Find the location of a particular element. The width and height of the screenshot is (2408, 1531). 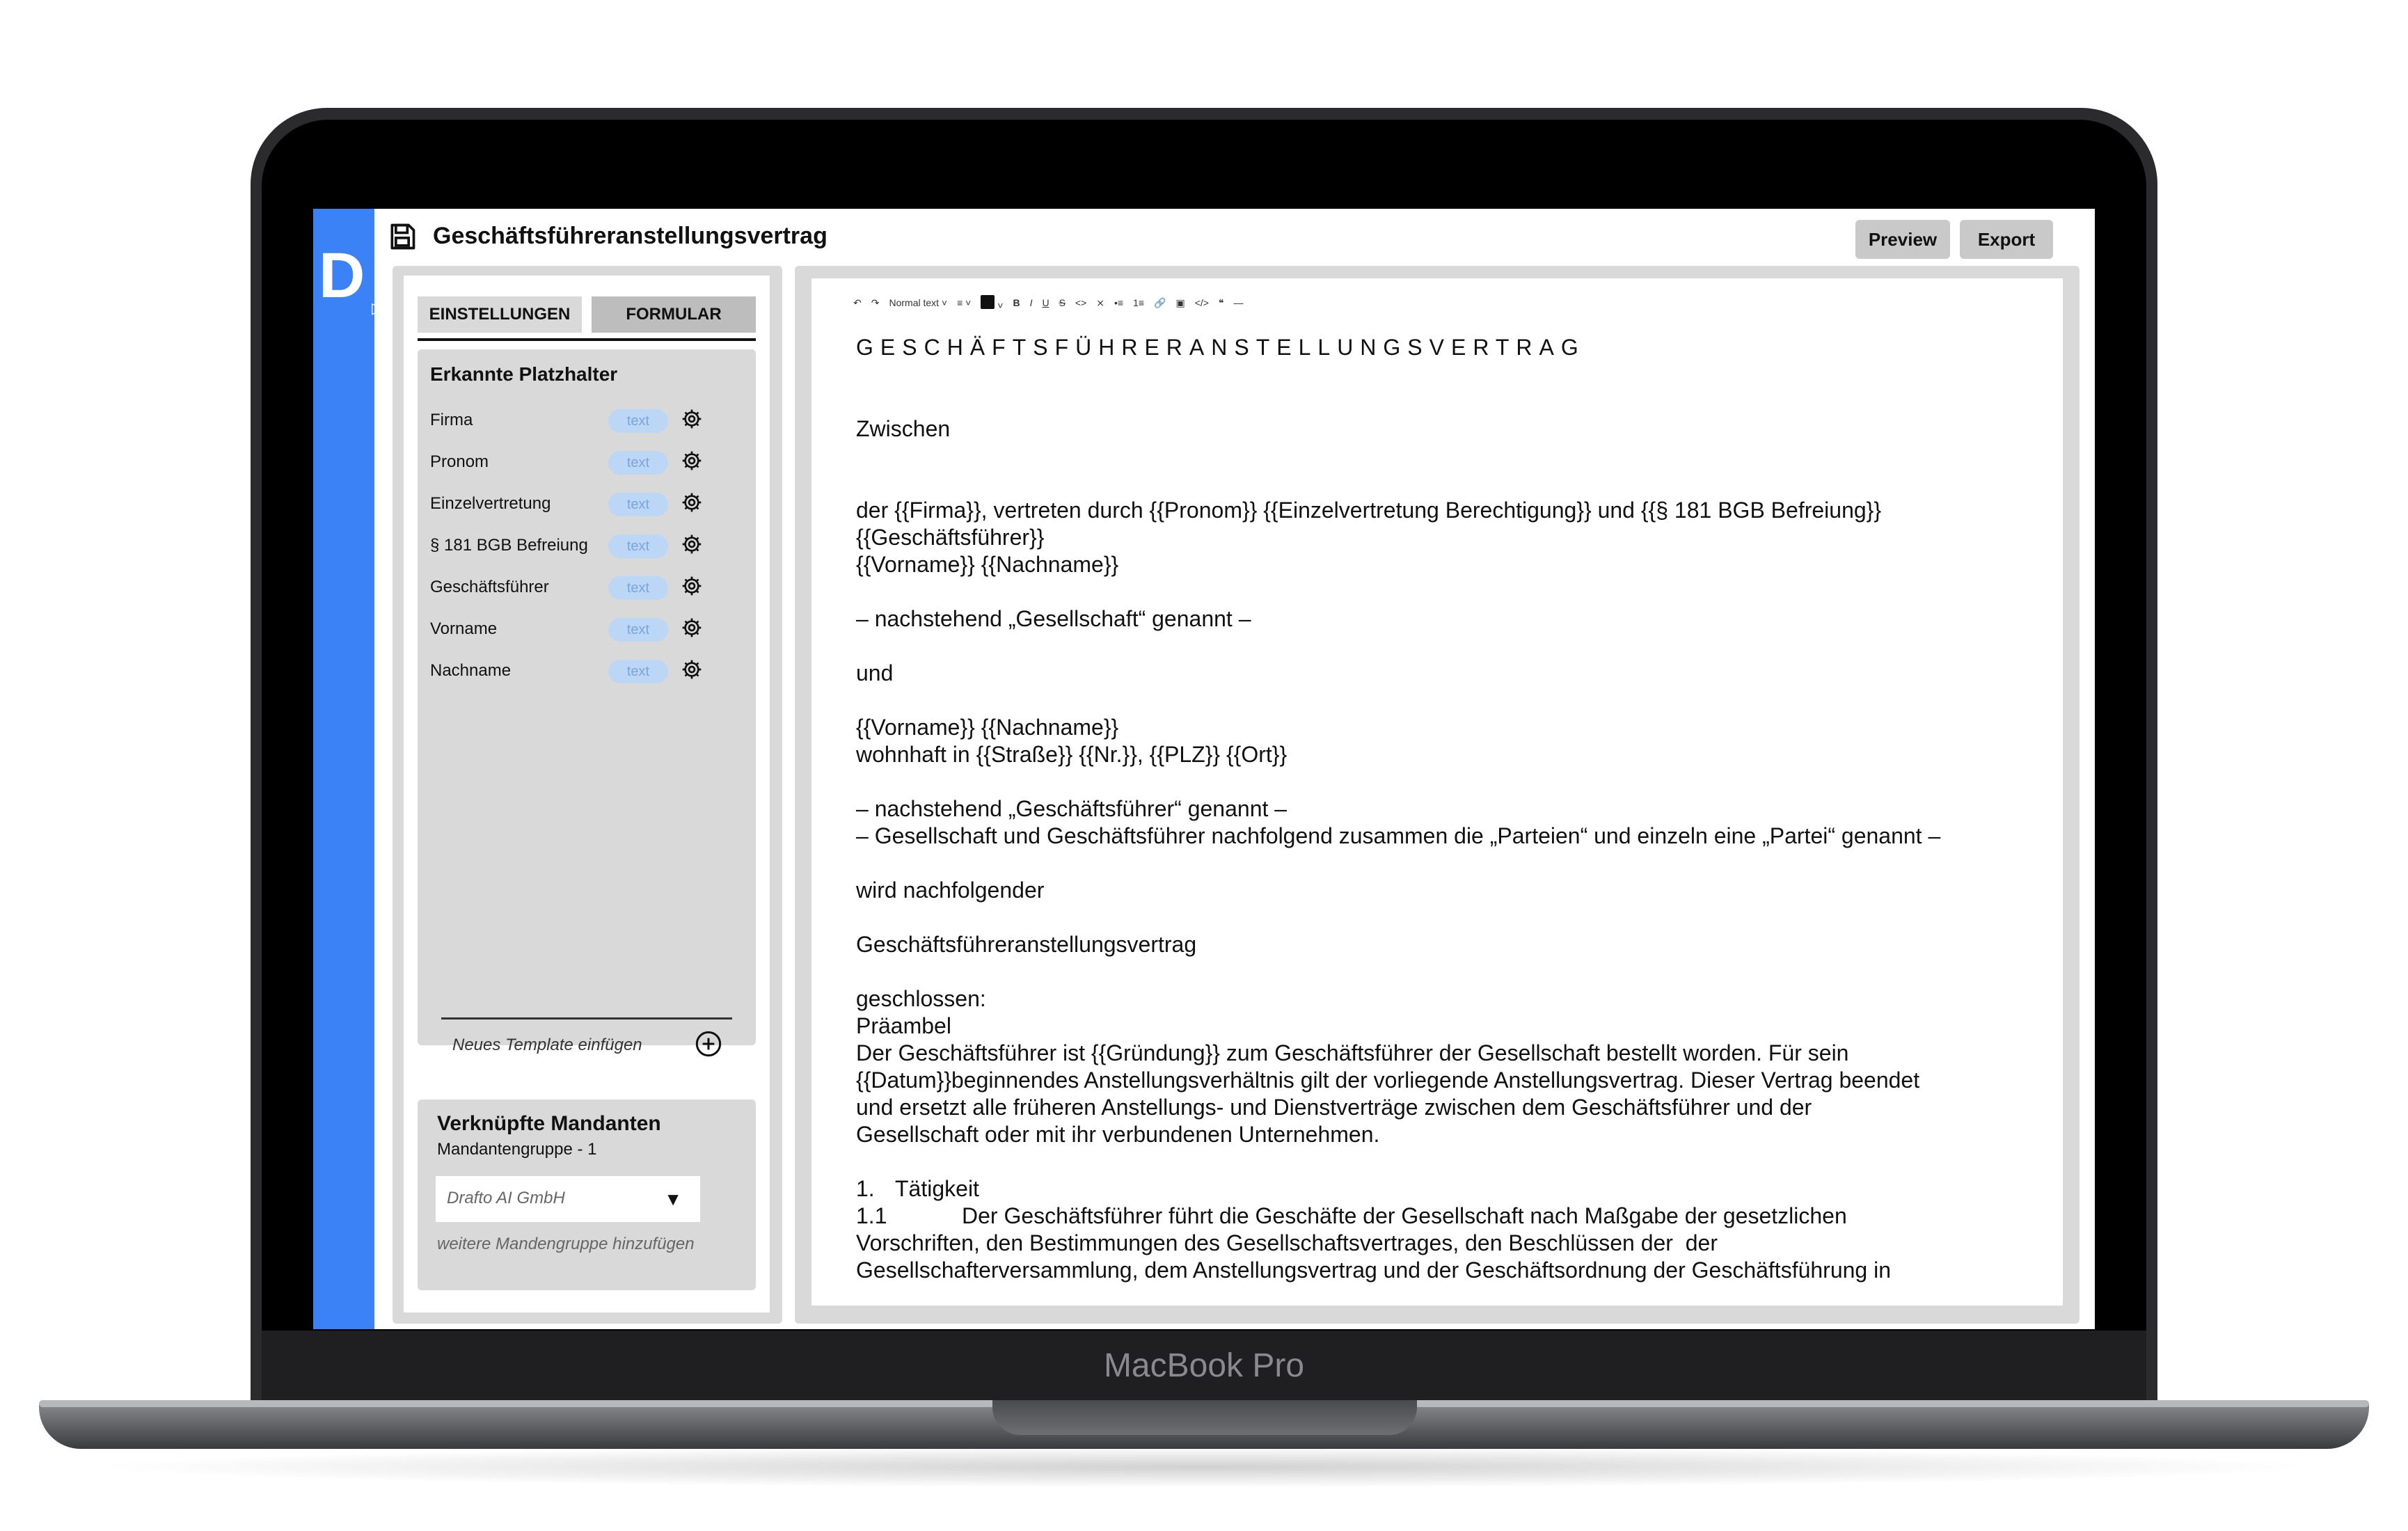

text-style-select: Normal text ˅ is located at coordinates (918, 303).